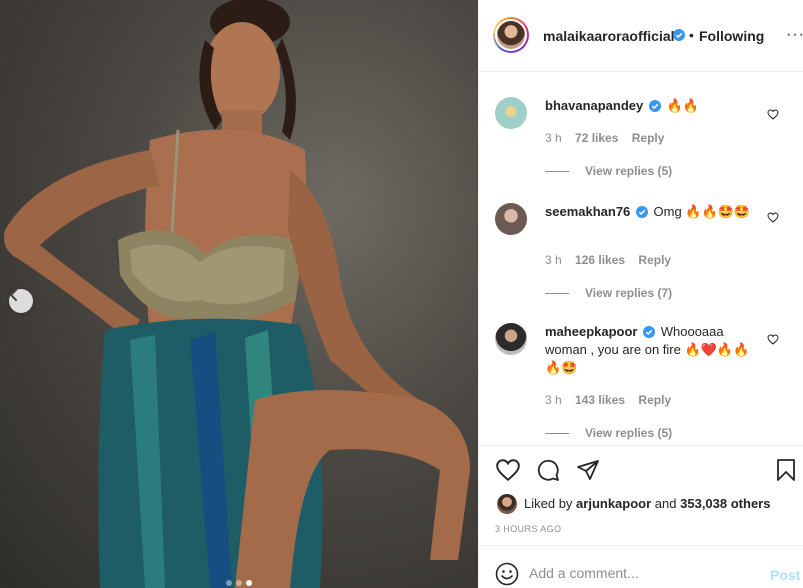 This screenshot has height=588, width=803. I want to click on comment-username: seemakhan76, so click(587, 211).